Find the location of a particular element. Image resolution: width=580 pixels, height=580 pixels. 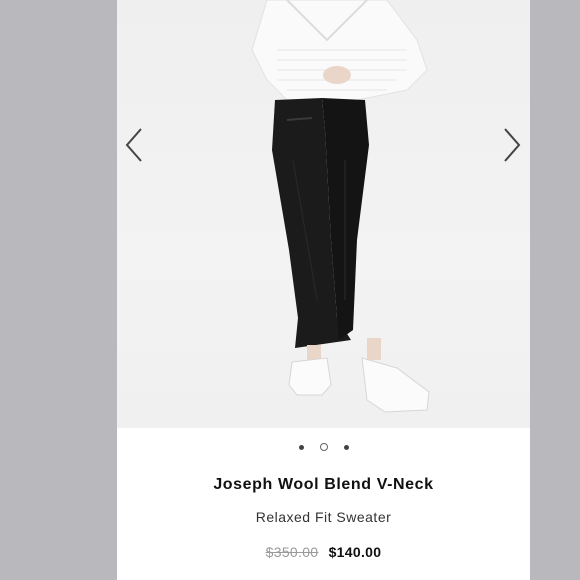

sale-price: $140.00 is located at coordinates (355, 552).